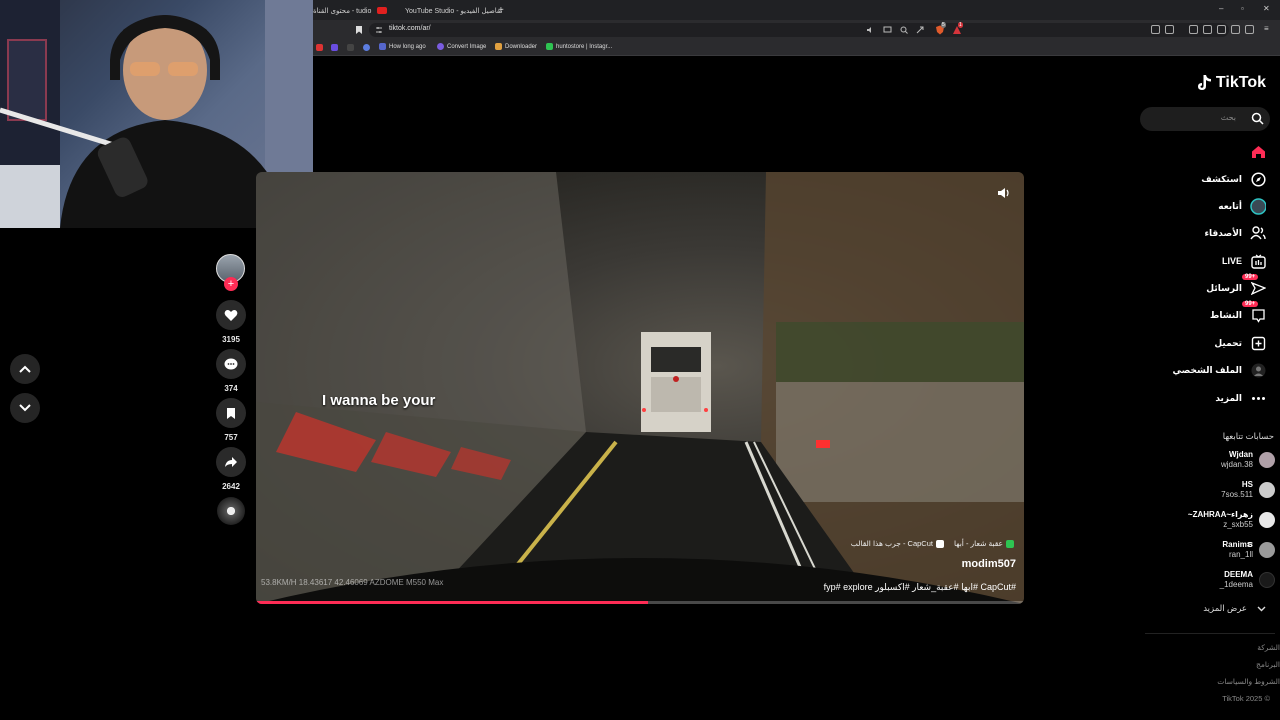 The width and height of the screenshot is (1280, 720). What do you see at coordinates (989, 564) in the screenshot?
I see `video-author: modim507` at bounding box center [989, 564].